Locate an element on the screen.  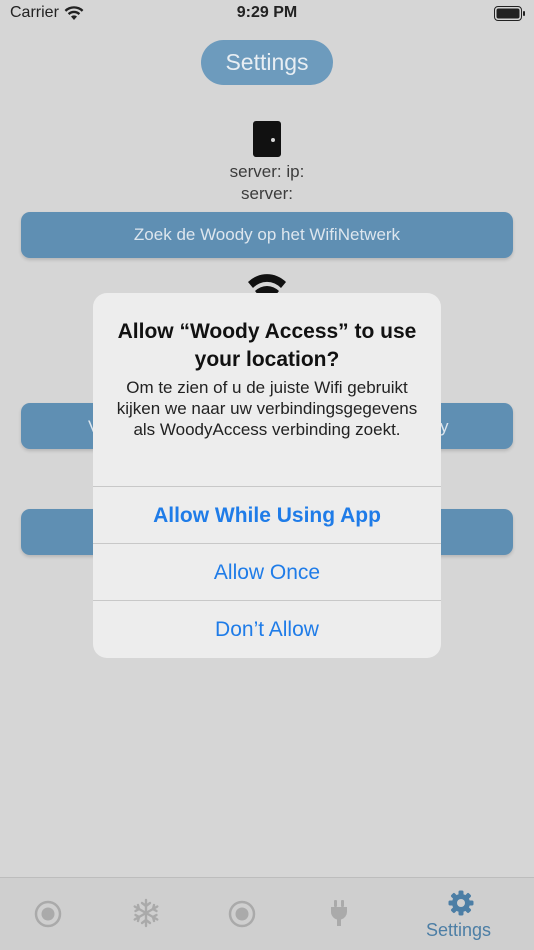
status-time: 9:29 PM is located at coordinates (267, 12).